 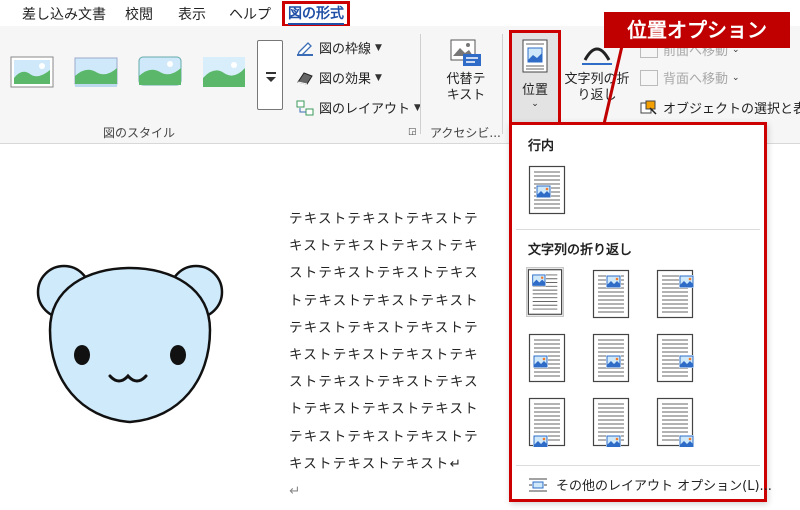 I want to click on position-top-right, so click(x=675, y=294).